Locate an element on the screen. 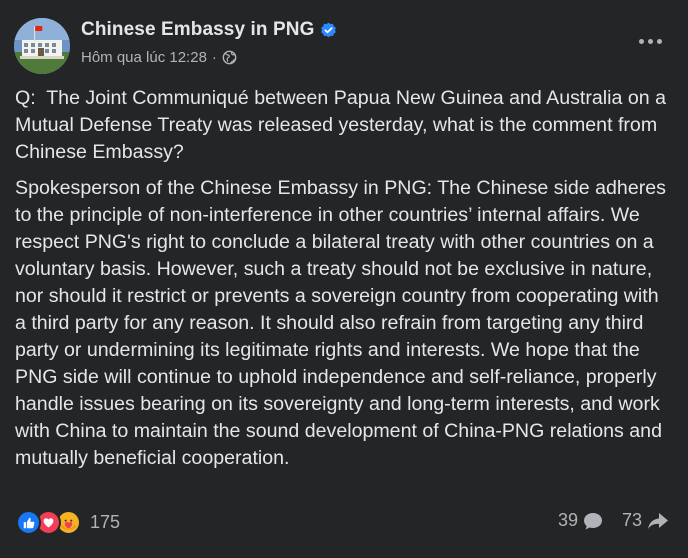 The image size is (688, 558). reactions-summary: 175 is located at coordinates (68, 522).